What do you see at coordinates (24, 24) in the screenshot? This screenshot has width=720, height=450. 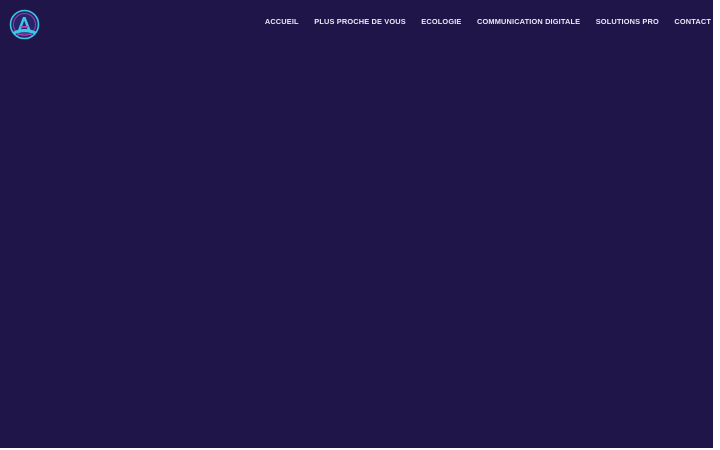 I see `brand-logo-icon` at bounding box center [24, 24].